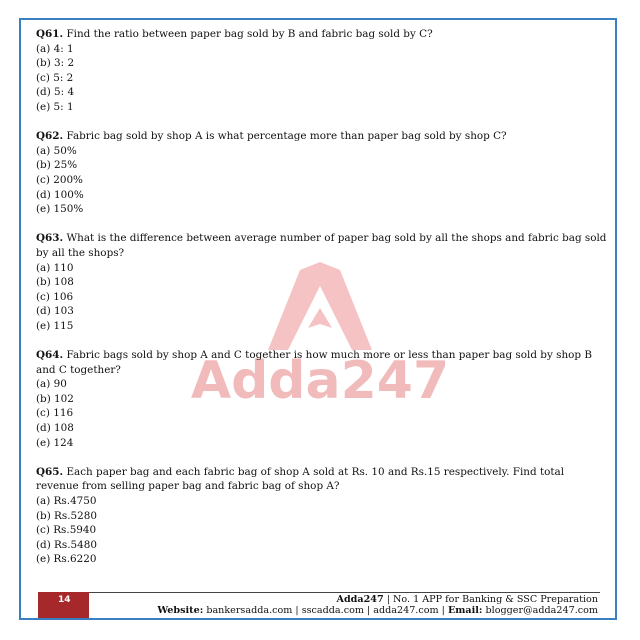 Image resolution: width=640 pixels, height=640 pixels. Describe the element at coordinates (55, 92) in the screenshot. I see `option: (d) 5: 4` at that location.